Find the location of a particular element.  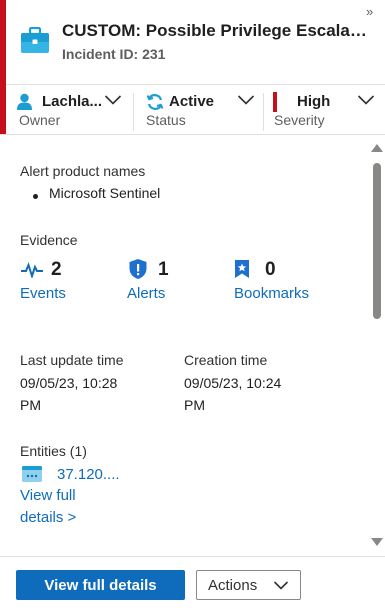

view-full-details-link: View full is located at coordinates (48, 495).